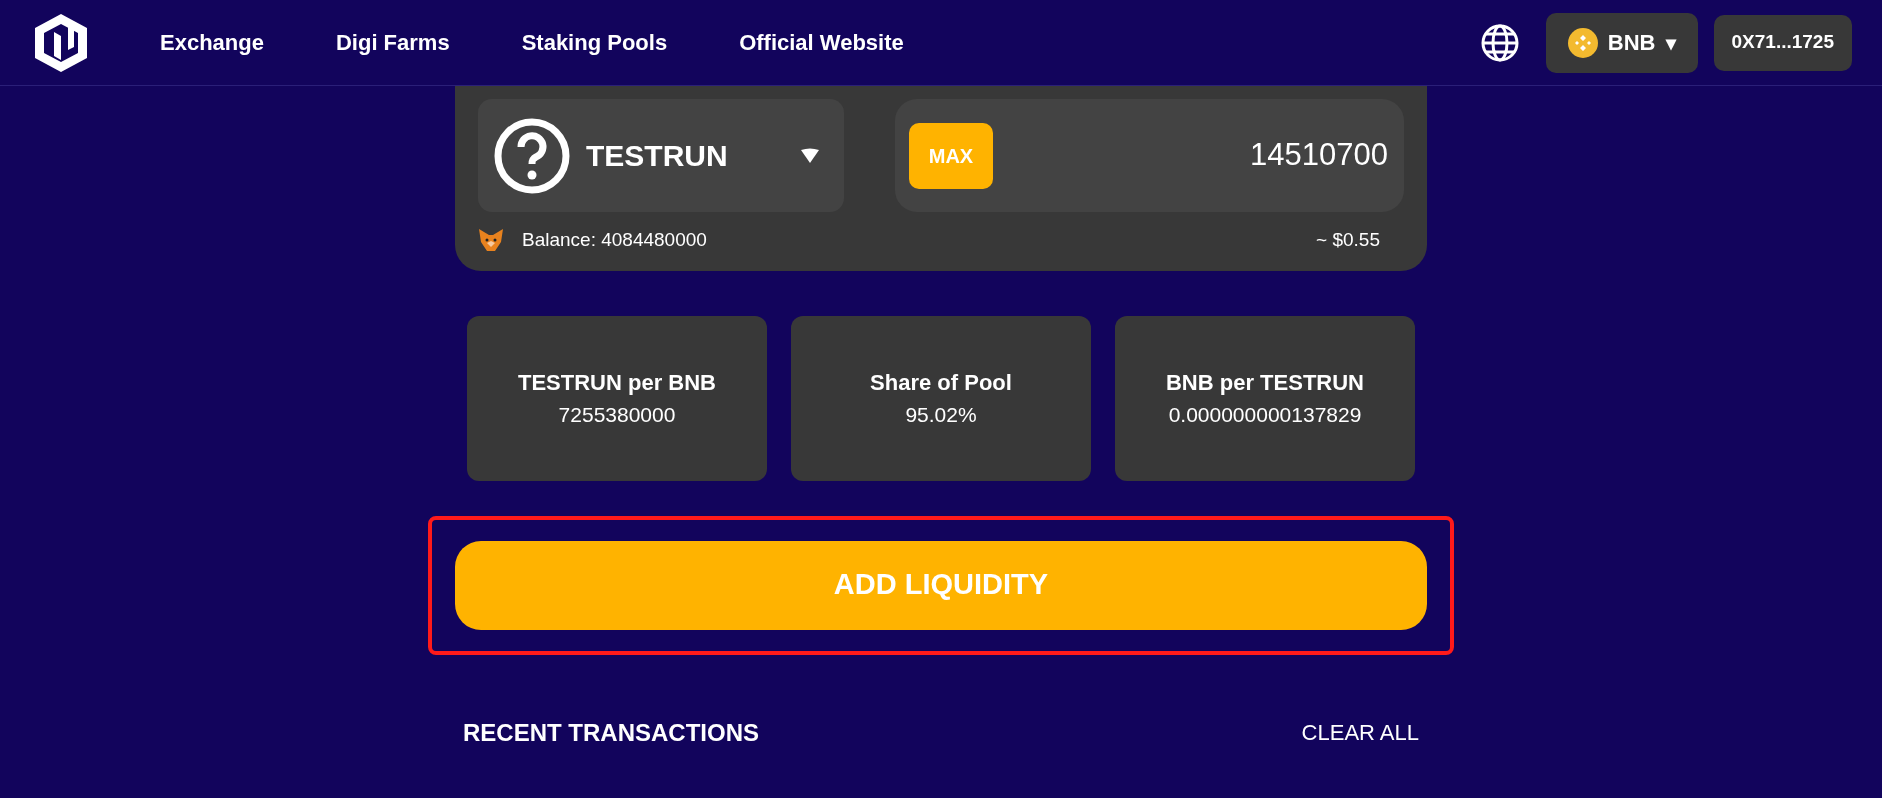 The height and width of the screenshot is (798, 1882). Describe the element at coordinates (491, 240) in the screenshot. I see `fox-icon` at that location.